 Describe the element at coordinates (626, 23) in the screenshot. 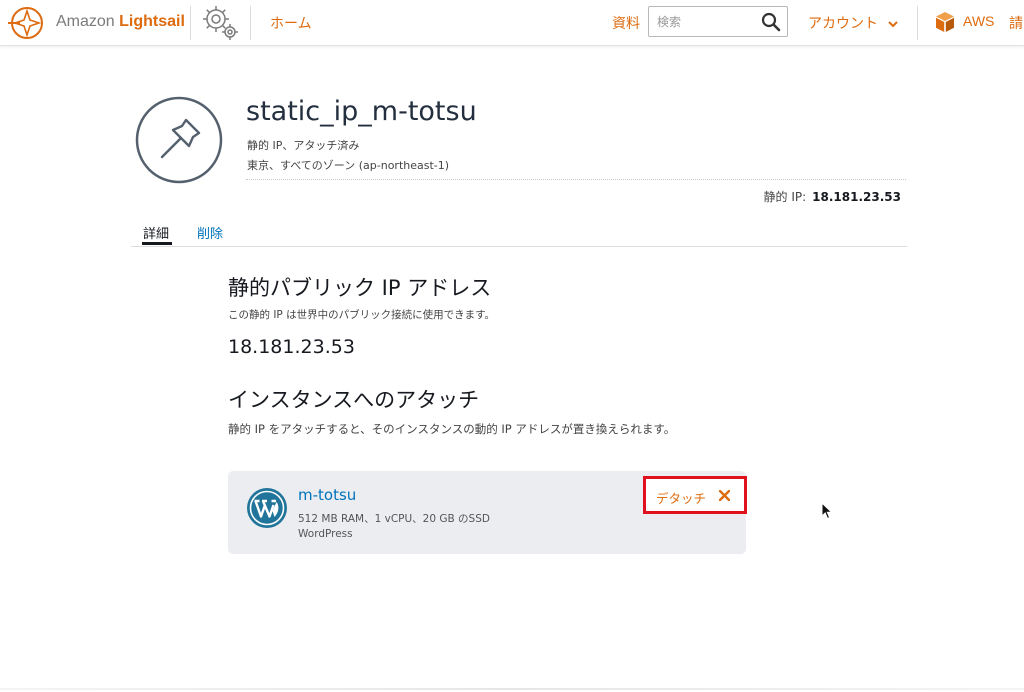

I see `nav-docs-link: 資料` at that location.